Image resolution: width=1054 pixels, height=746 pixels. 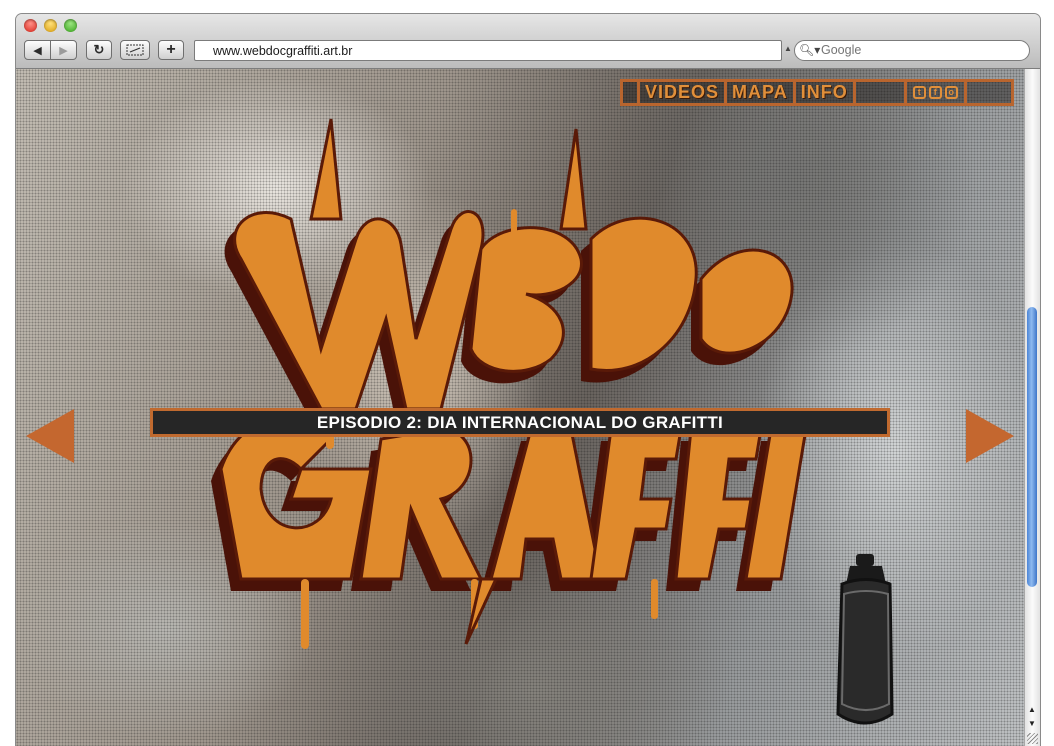 I want to click on url-text: www.webdocgraffiti.art.br, so click(x=283, y=51).